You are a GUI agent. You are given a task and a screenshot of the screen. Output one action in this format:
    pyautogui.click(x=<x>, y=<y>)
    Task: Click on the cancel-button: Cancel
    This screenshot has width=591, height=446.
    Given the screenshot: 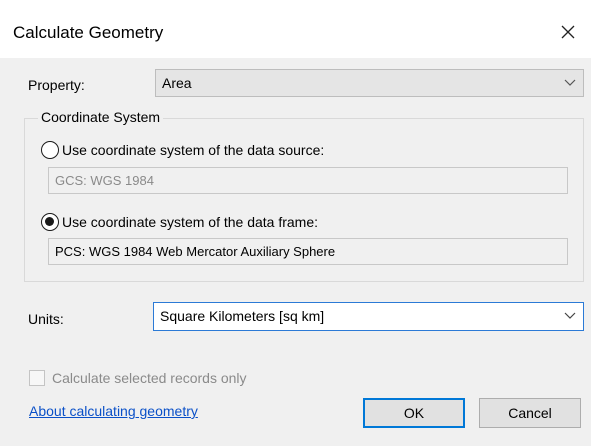 What is the action you would take?
    pyautogui.click(x=530, y=413)
    